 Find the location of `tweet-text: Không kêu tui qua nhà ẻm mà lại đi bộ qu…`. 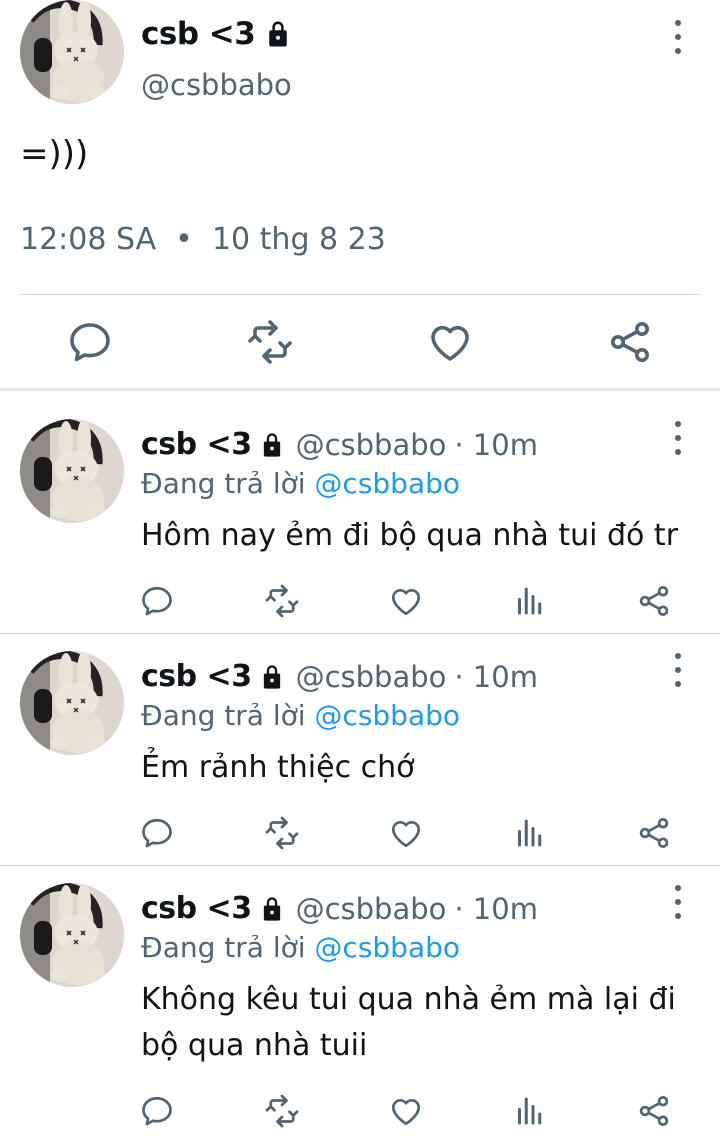

tweet-text: Không kêu tui qua nhà ẻm mà lại đi bộ qu… is located at coordinates (408, 1022).